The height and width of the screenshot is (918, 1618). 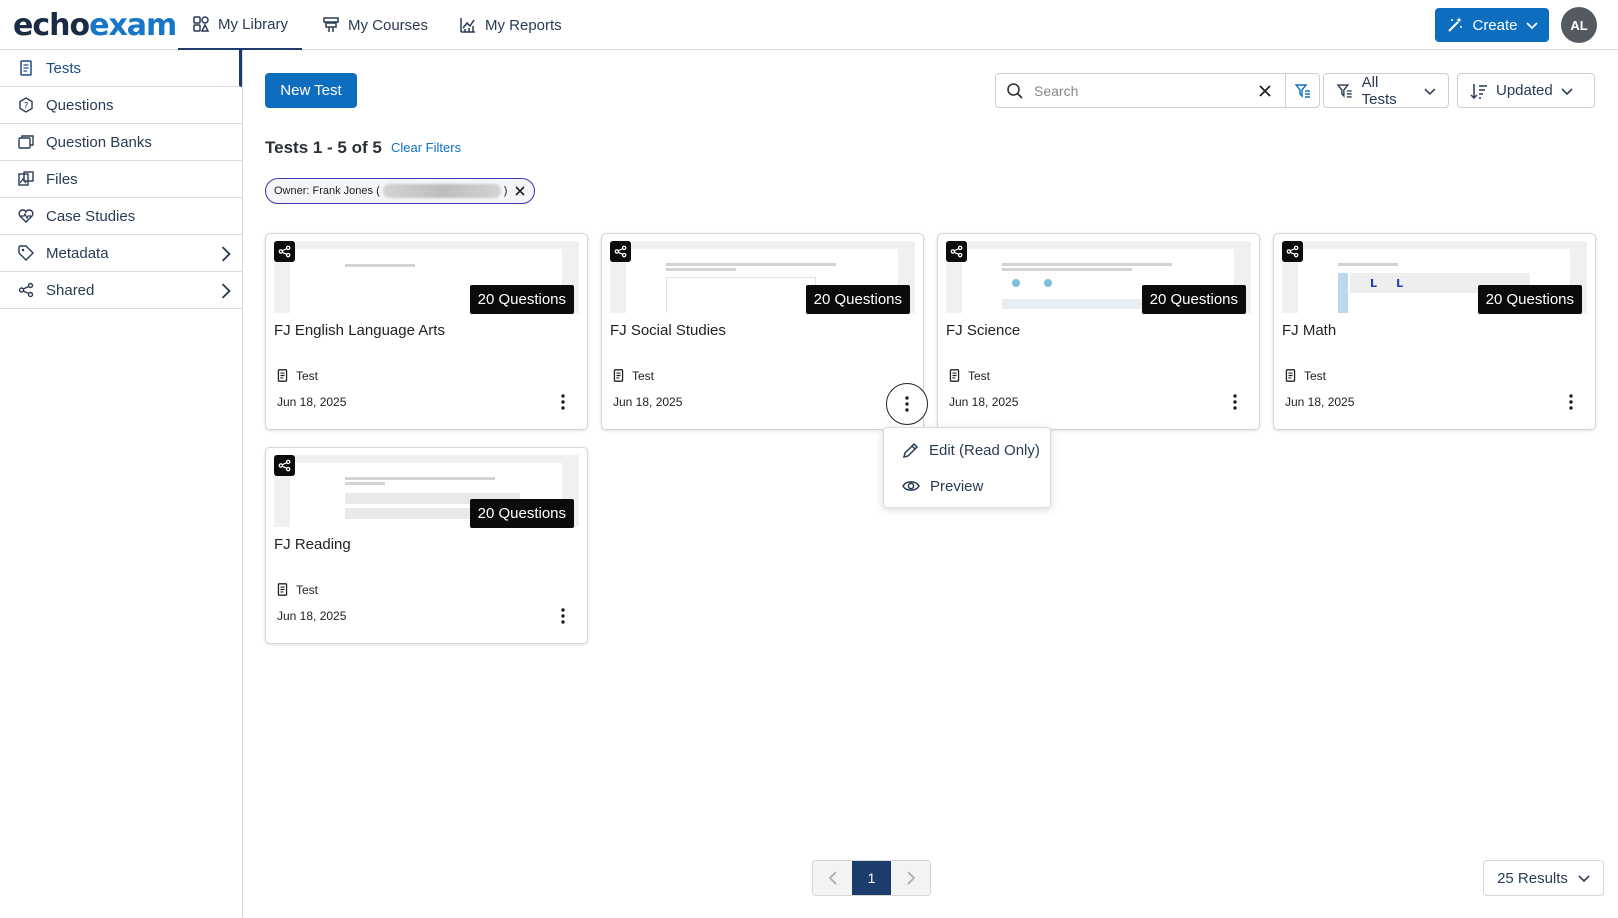 What do you see at coordinates (520, 191) in the screenshot?
I see `remove-chip-icon` at bounding box center [520, 191].